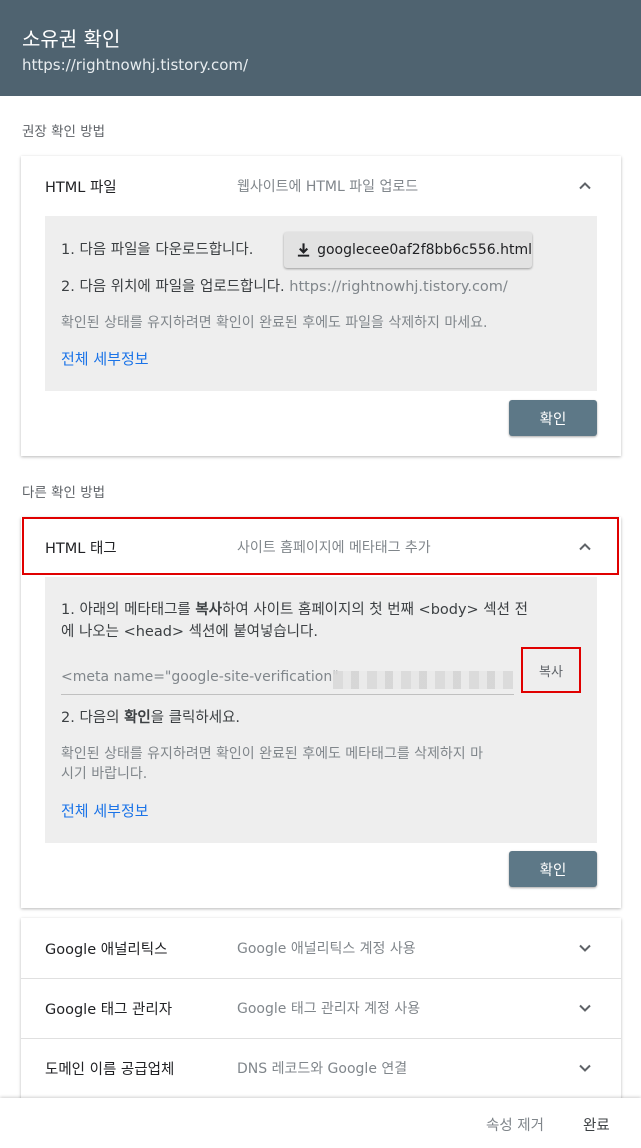 This screenshot has height=1148, width=641. Describe the element at coordinates (303, 250) in the screenshot. I see `download-icon` at that location.